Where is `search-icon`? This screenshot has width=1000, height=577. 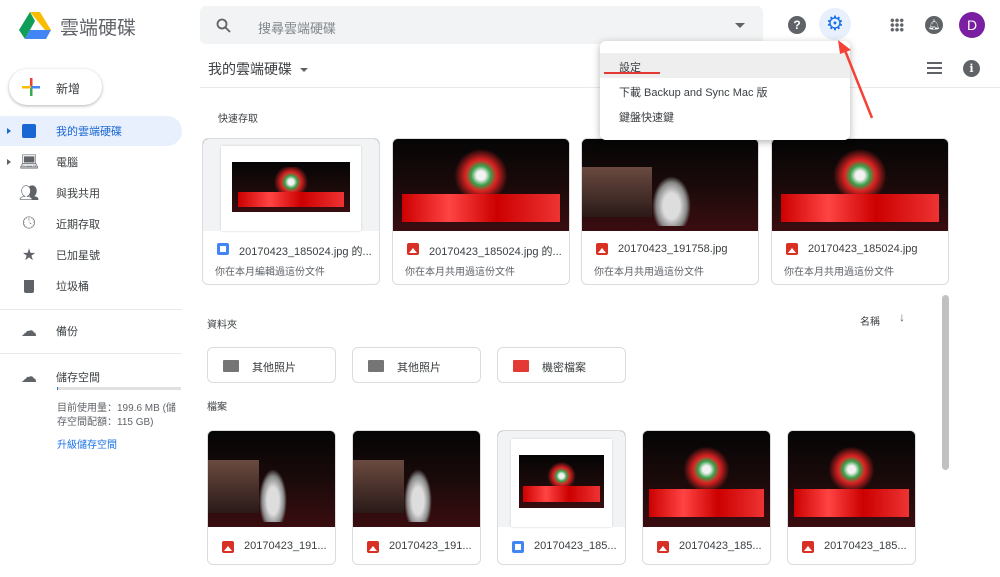 search-icon is located at coordinates (223, 25).